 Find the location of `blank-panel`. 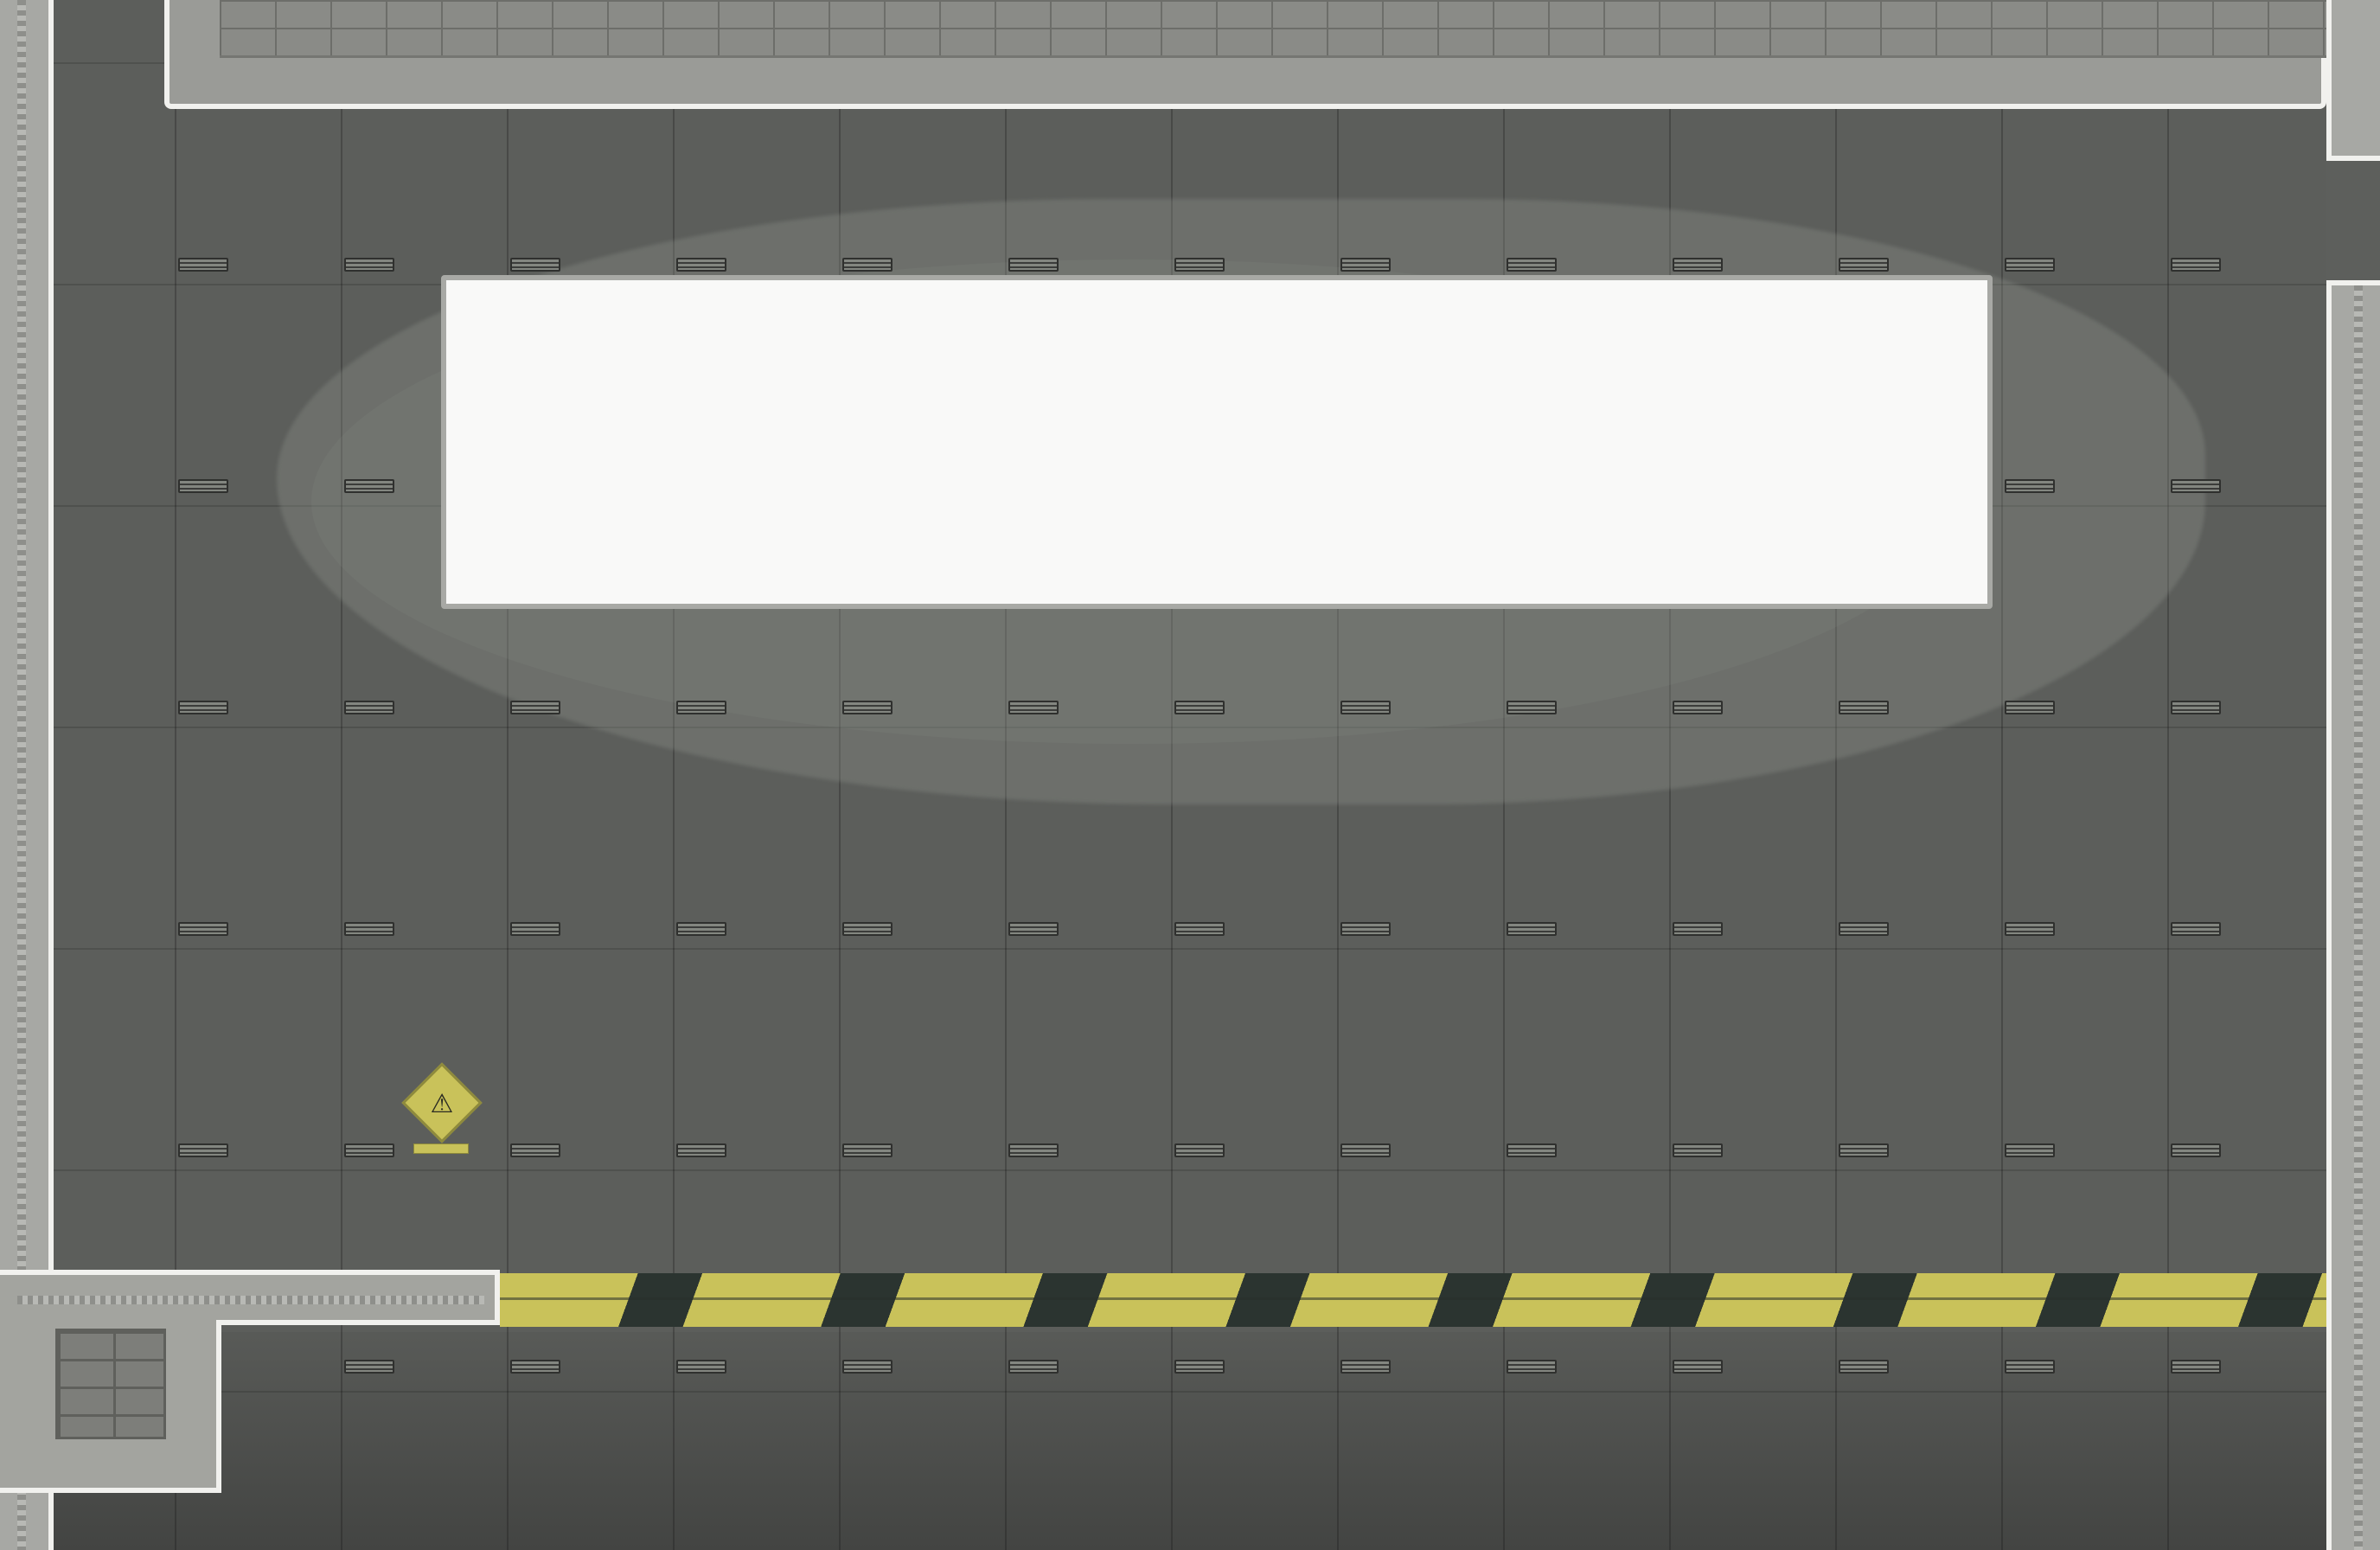

blank-panel is located at coordinates (1217, 442).